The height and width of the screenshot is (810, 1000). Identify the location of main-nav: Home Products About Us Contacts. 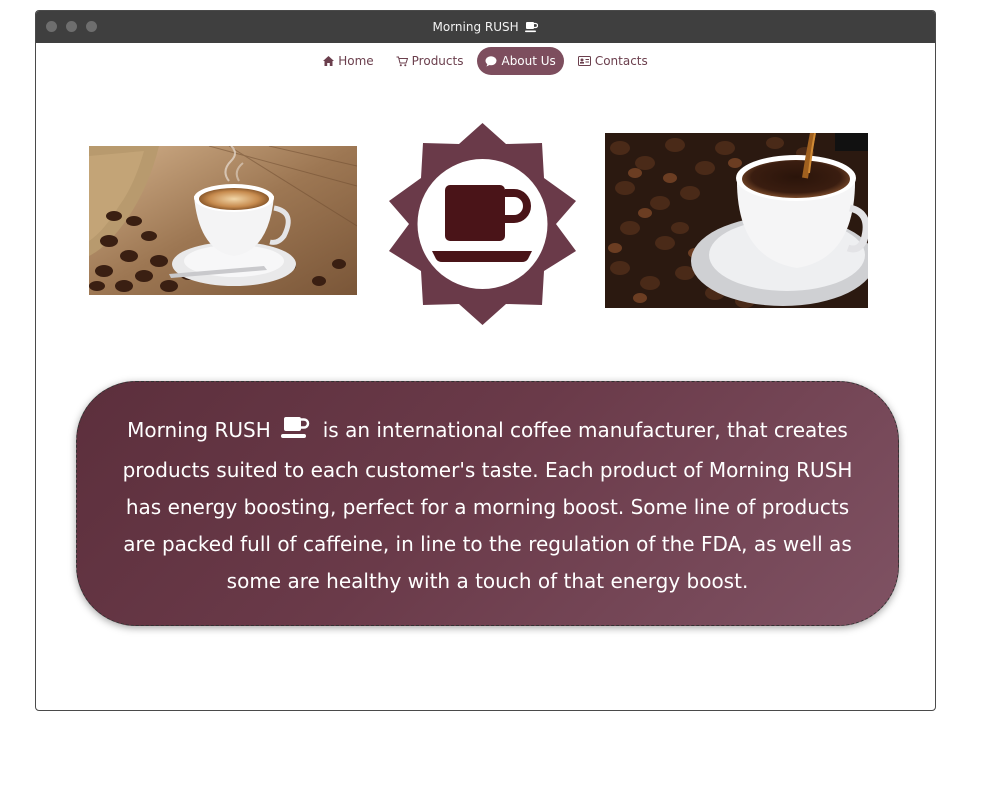
(485, 61).